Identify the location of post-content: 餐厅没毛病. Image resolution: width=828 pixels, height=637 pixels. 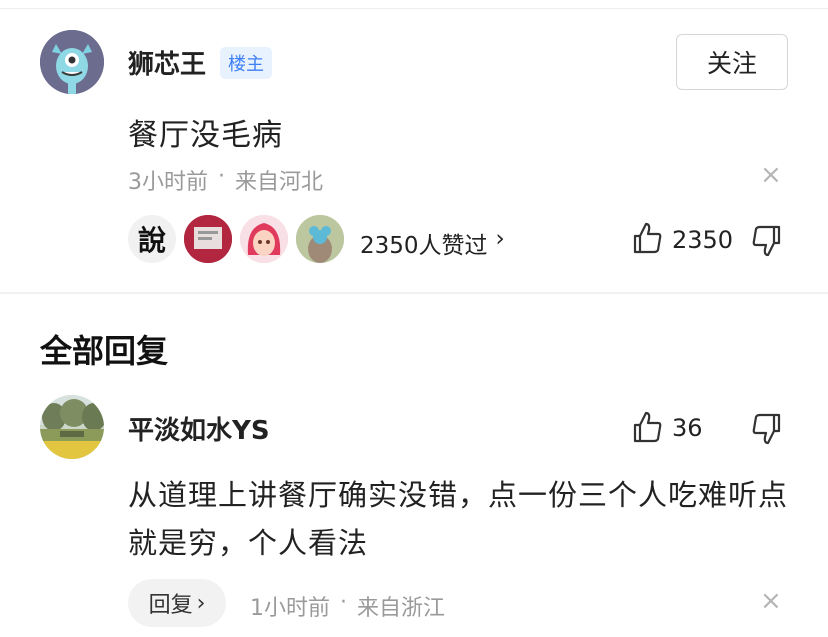
(205, 135).